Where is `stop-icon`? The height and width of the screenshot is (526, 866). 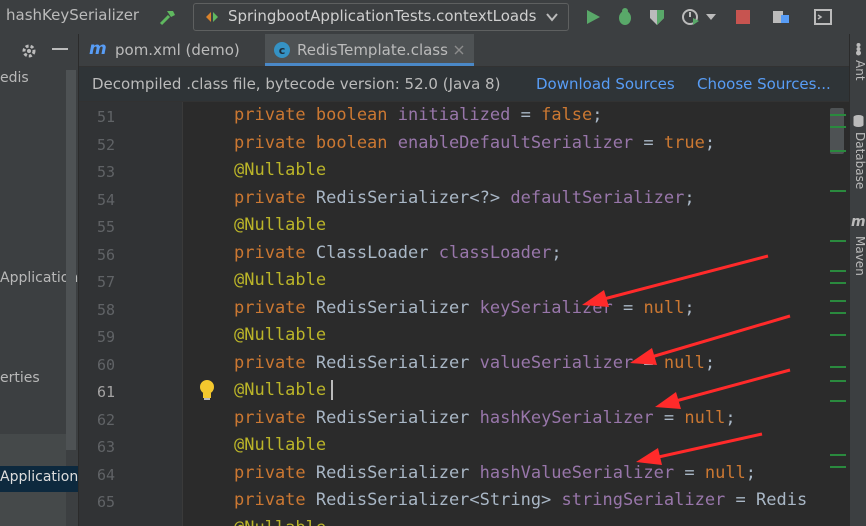 stop-icon is located at coordinates (743, 17).